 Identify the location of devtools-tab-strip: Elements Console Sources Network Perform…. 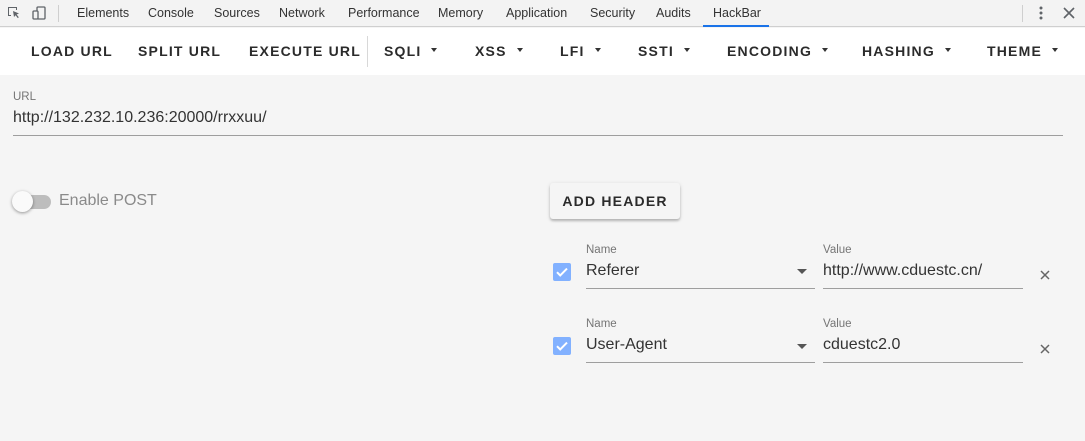
(542, 13).